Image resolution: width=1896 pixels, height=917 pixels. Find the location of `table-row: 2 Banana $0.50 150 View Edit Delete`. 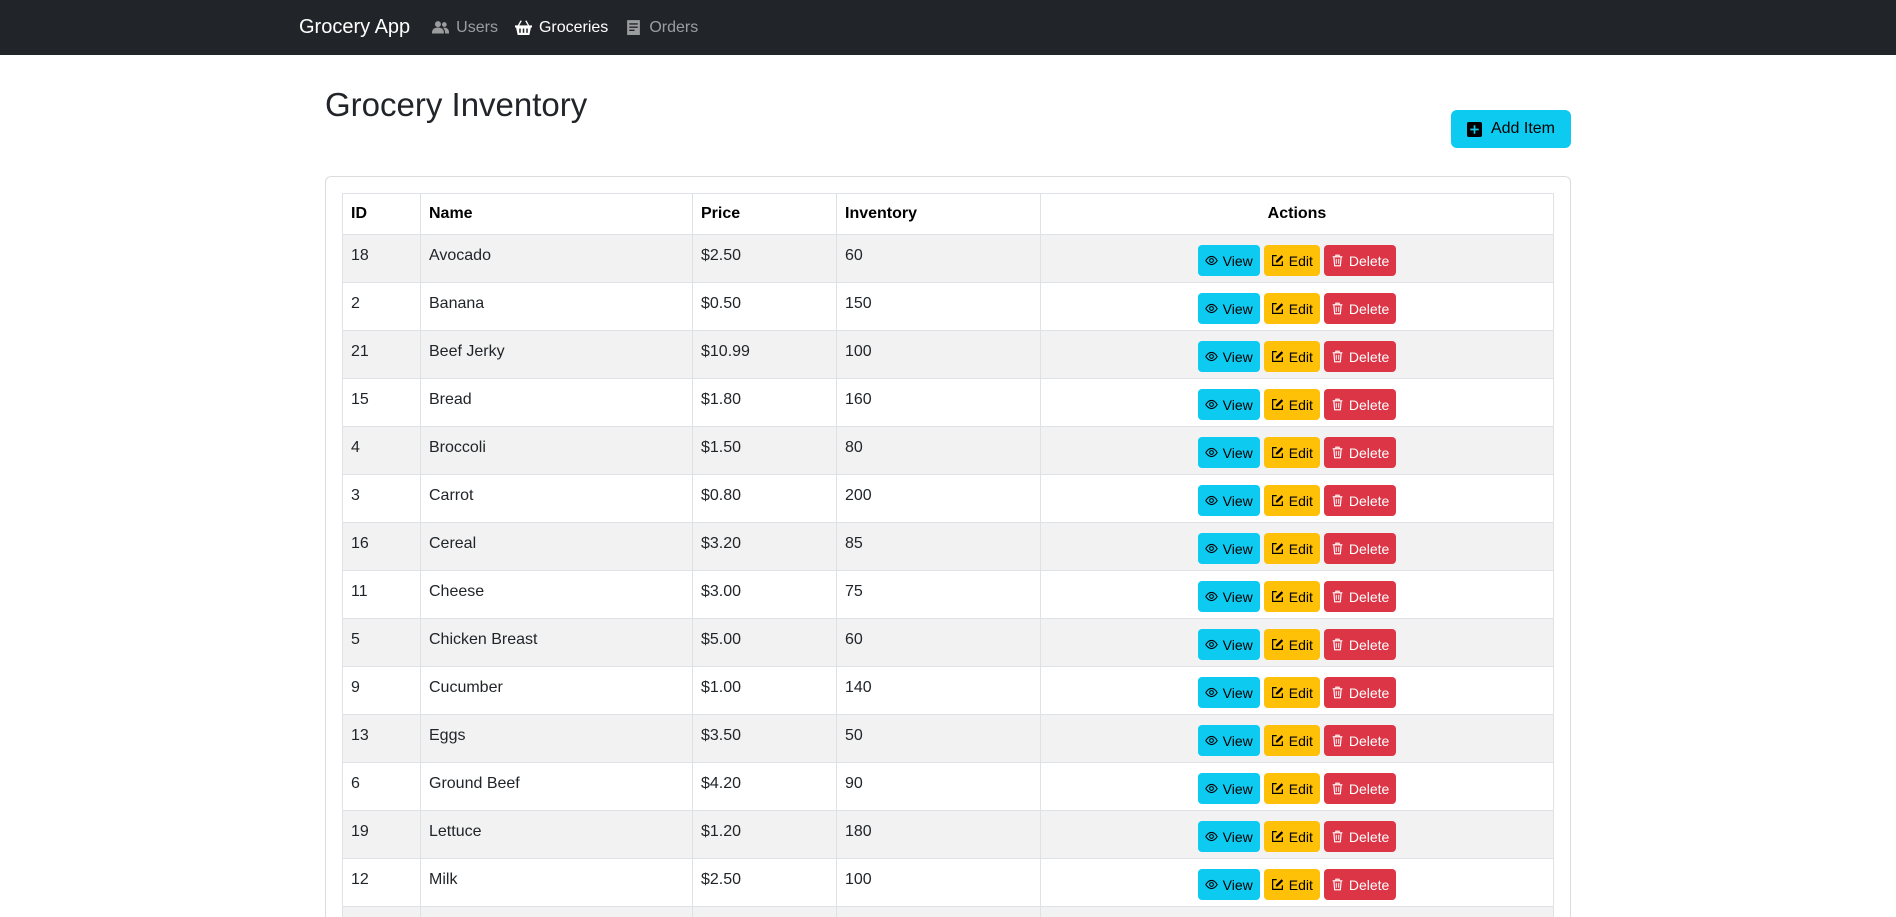

table-row: 2 Banana $0.50 150 View Edit Delete is located at coordinates (948, 306).